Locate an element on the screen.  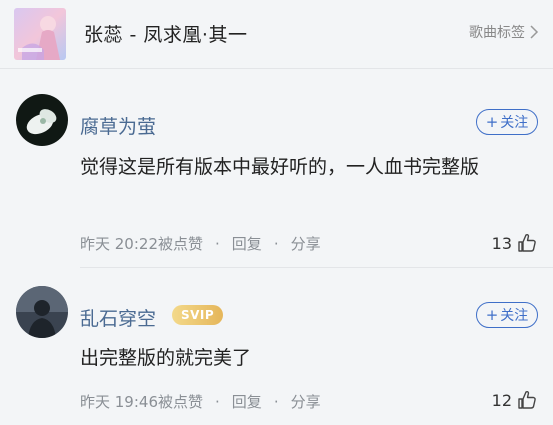
song-tags-label: 歌曲标签 is located at coordinates (497, 33).